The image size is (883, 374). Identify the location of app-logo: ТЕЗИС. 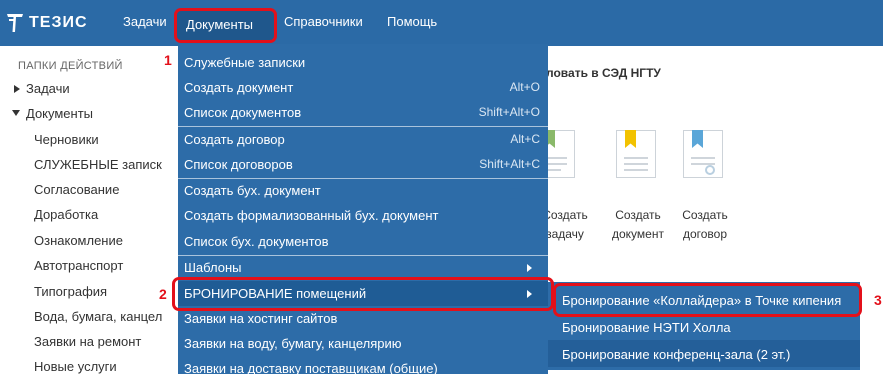
(47, 23).